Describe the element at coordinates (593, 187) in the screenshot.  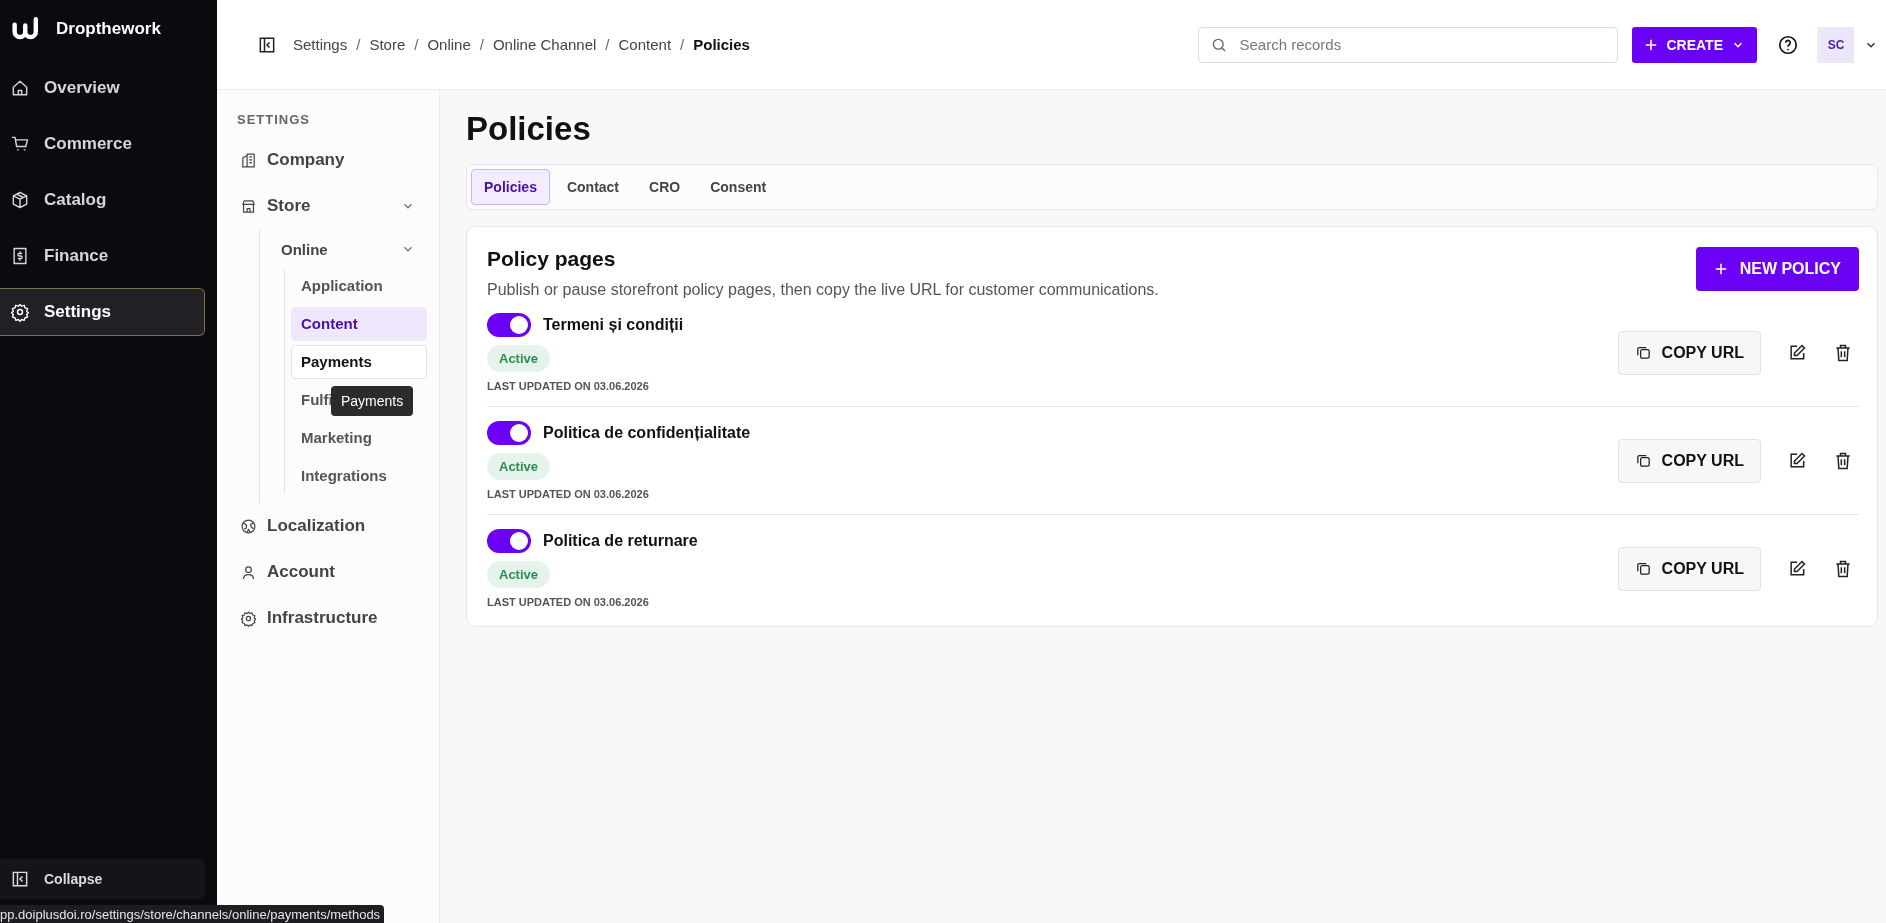
I see `tab: Contact` at that location.